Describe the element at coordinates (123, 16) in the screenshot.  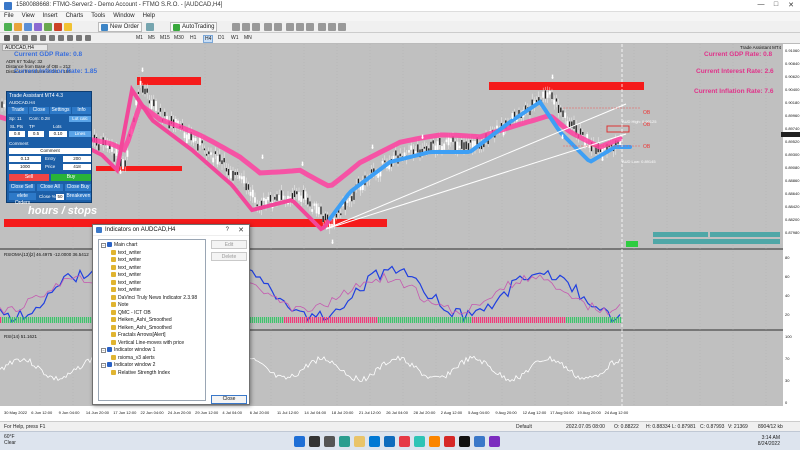
I see `menu-window: Window` at that location.